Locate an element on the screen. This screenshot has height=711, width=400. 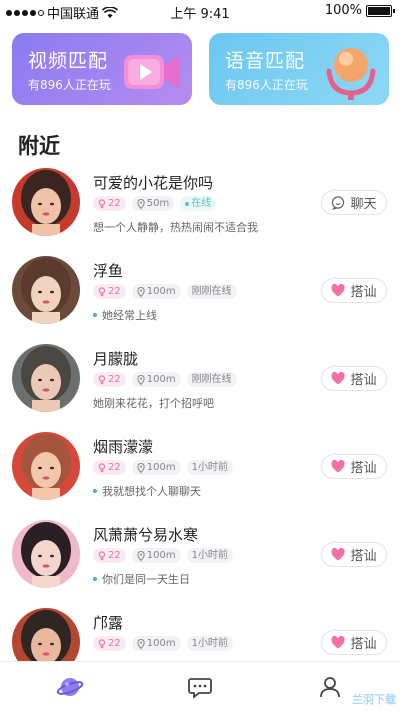
voice-match-card: 语音匹配 有896人正在玩 is located at coordinates (299, 69).